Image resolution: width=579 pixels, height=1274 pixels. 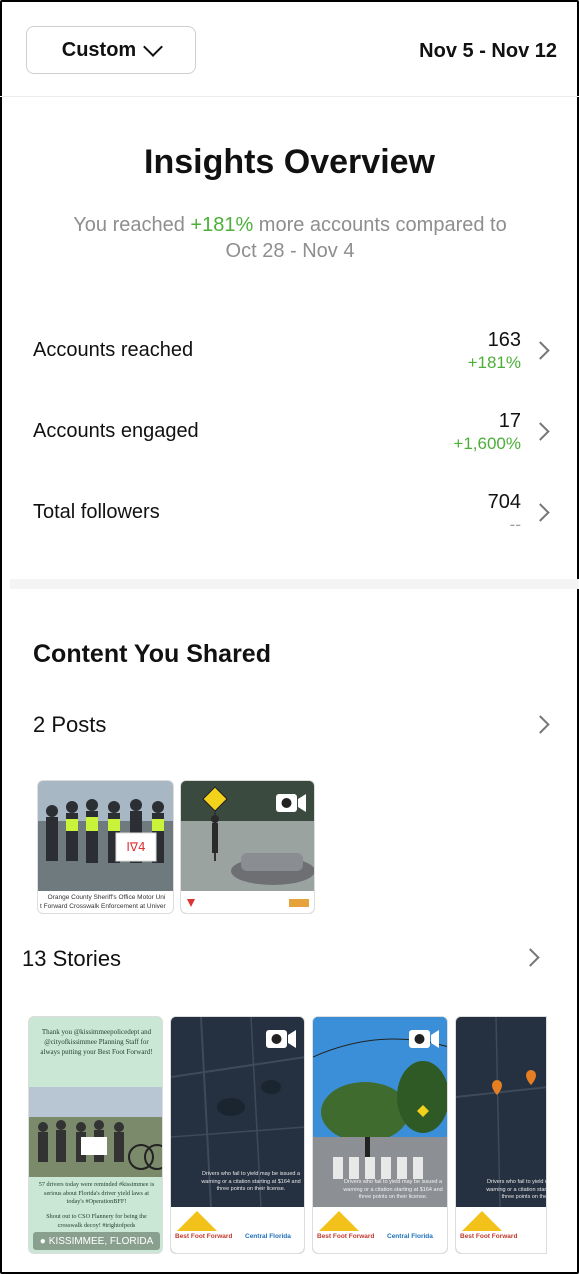 I want to click on metric-change: +181%, so click(x=494, y=362).